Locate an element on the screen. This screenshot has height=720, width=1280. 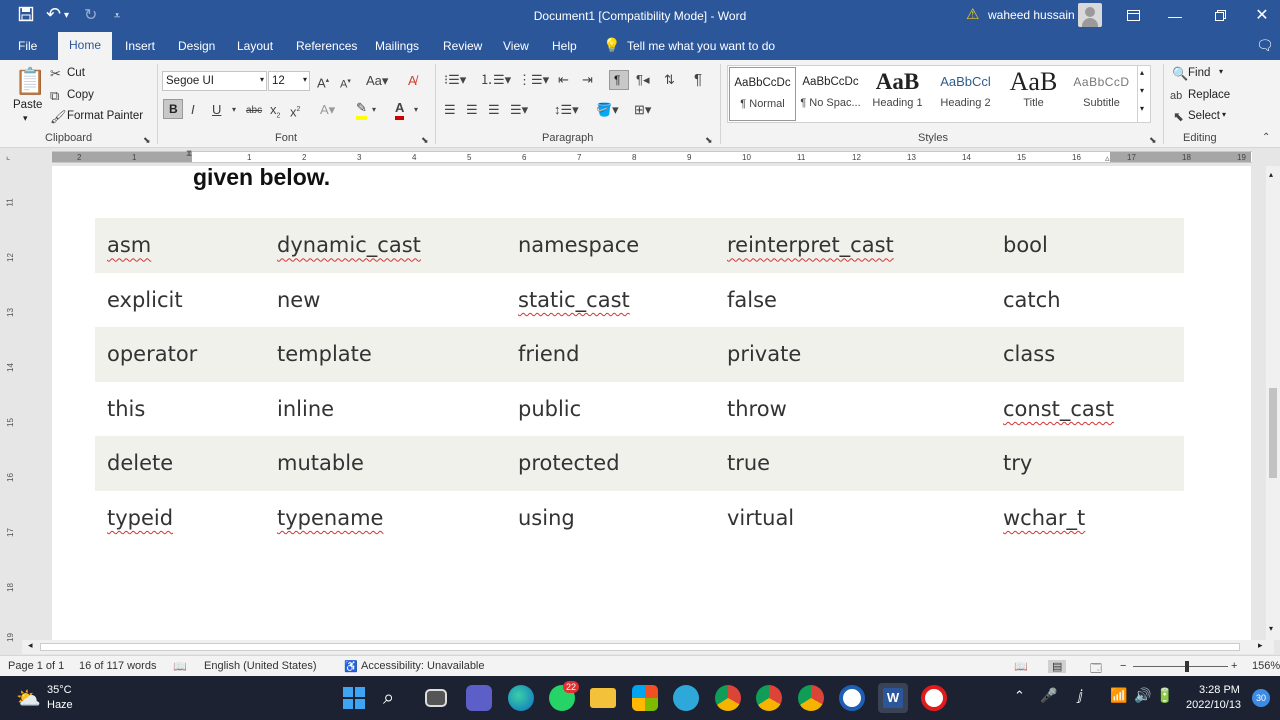
rtl-icon: ¶◂ is located at coordinates (643, 80).